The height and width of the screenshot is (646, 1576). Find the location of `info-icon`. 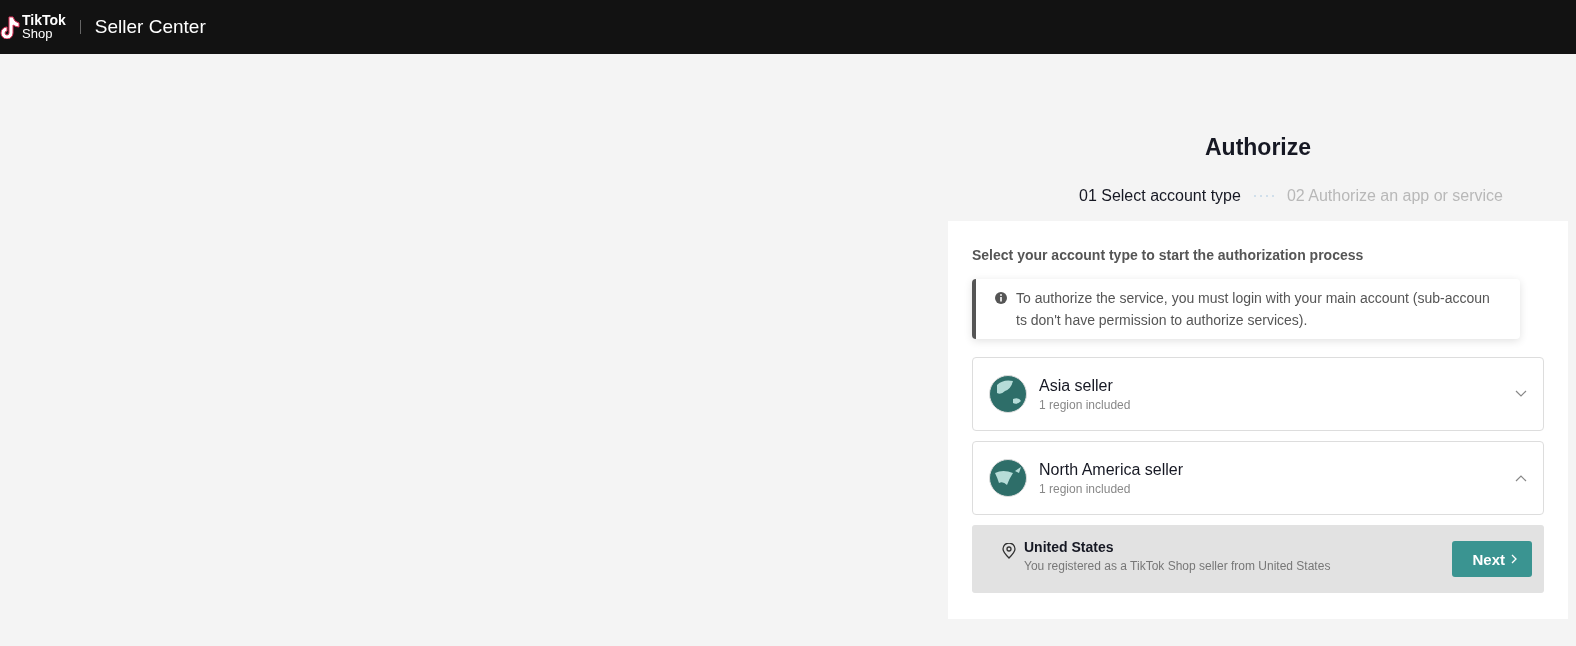

info-icon is located at coordinates (1001, 298).